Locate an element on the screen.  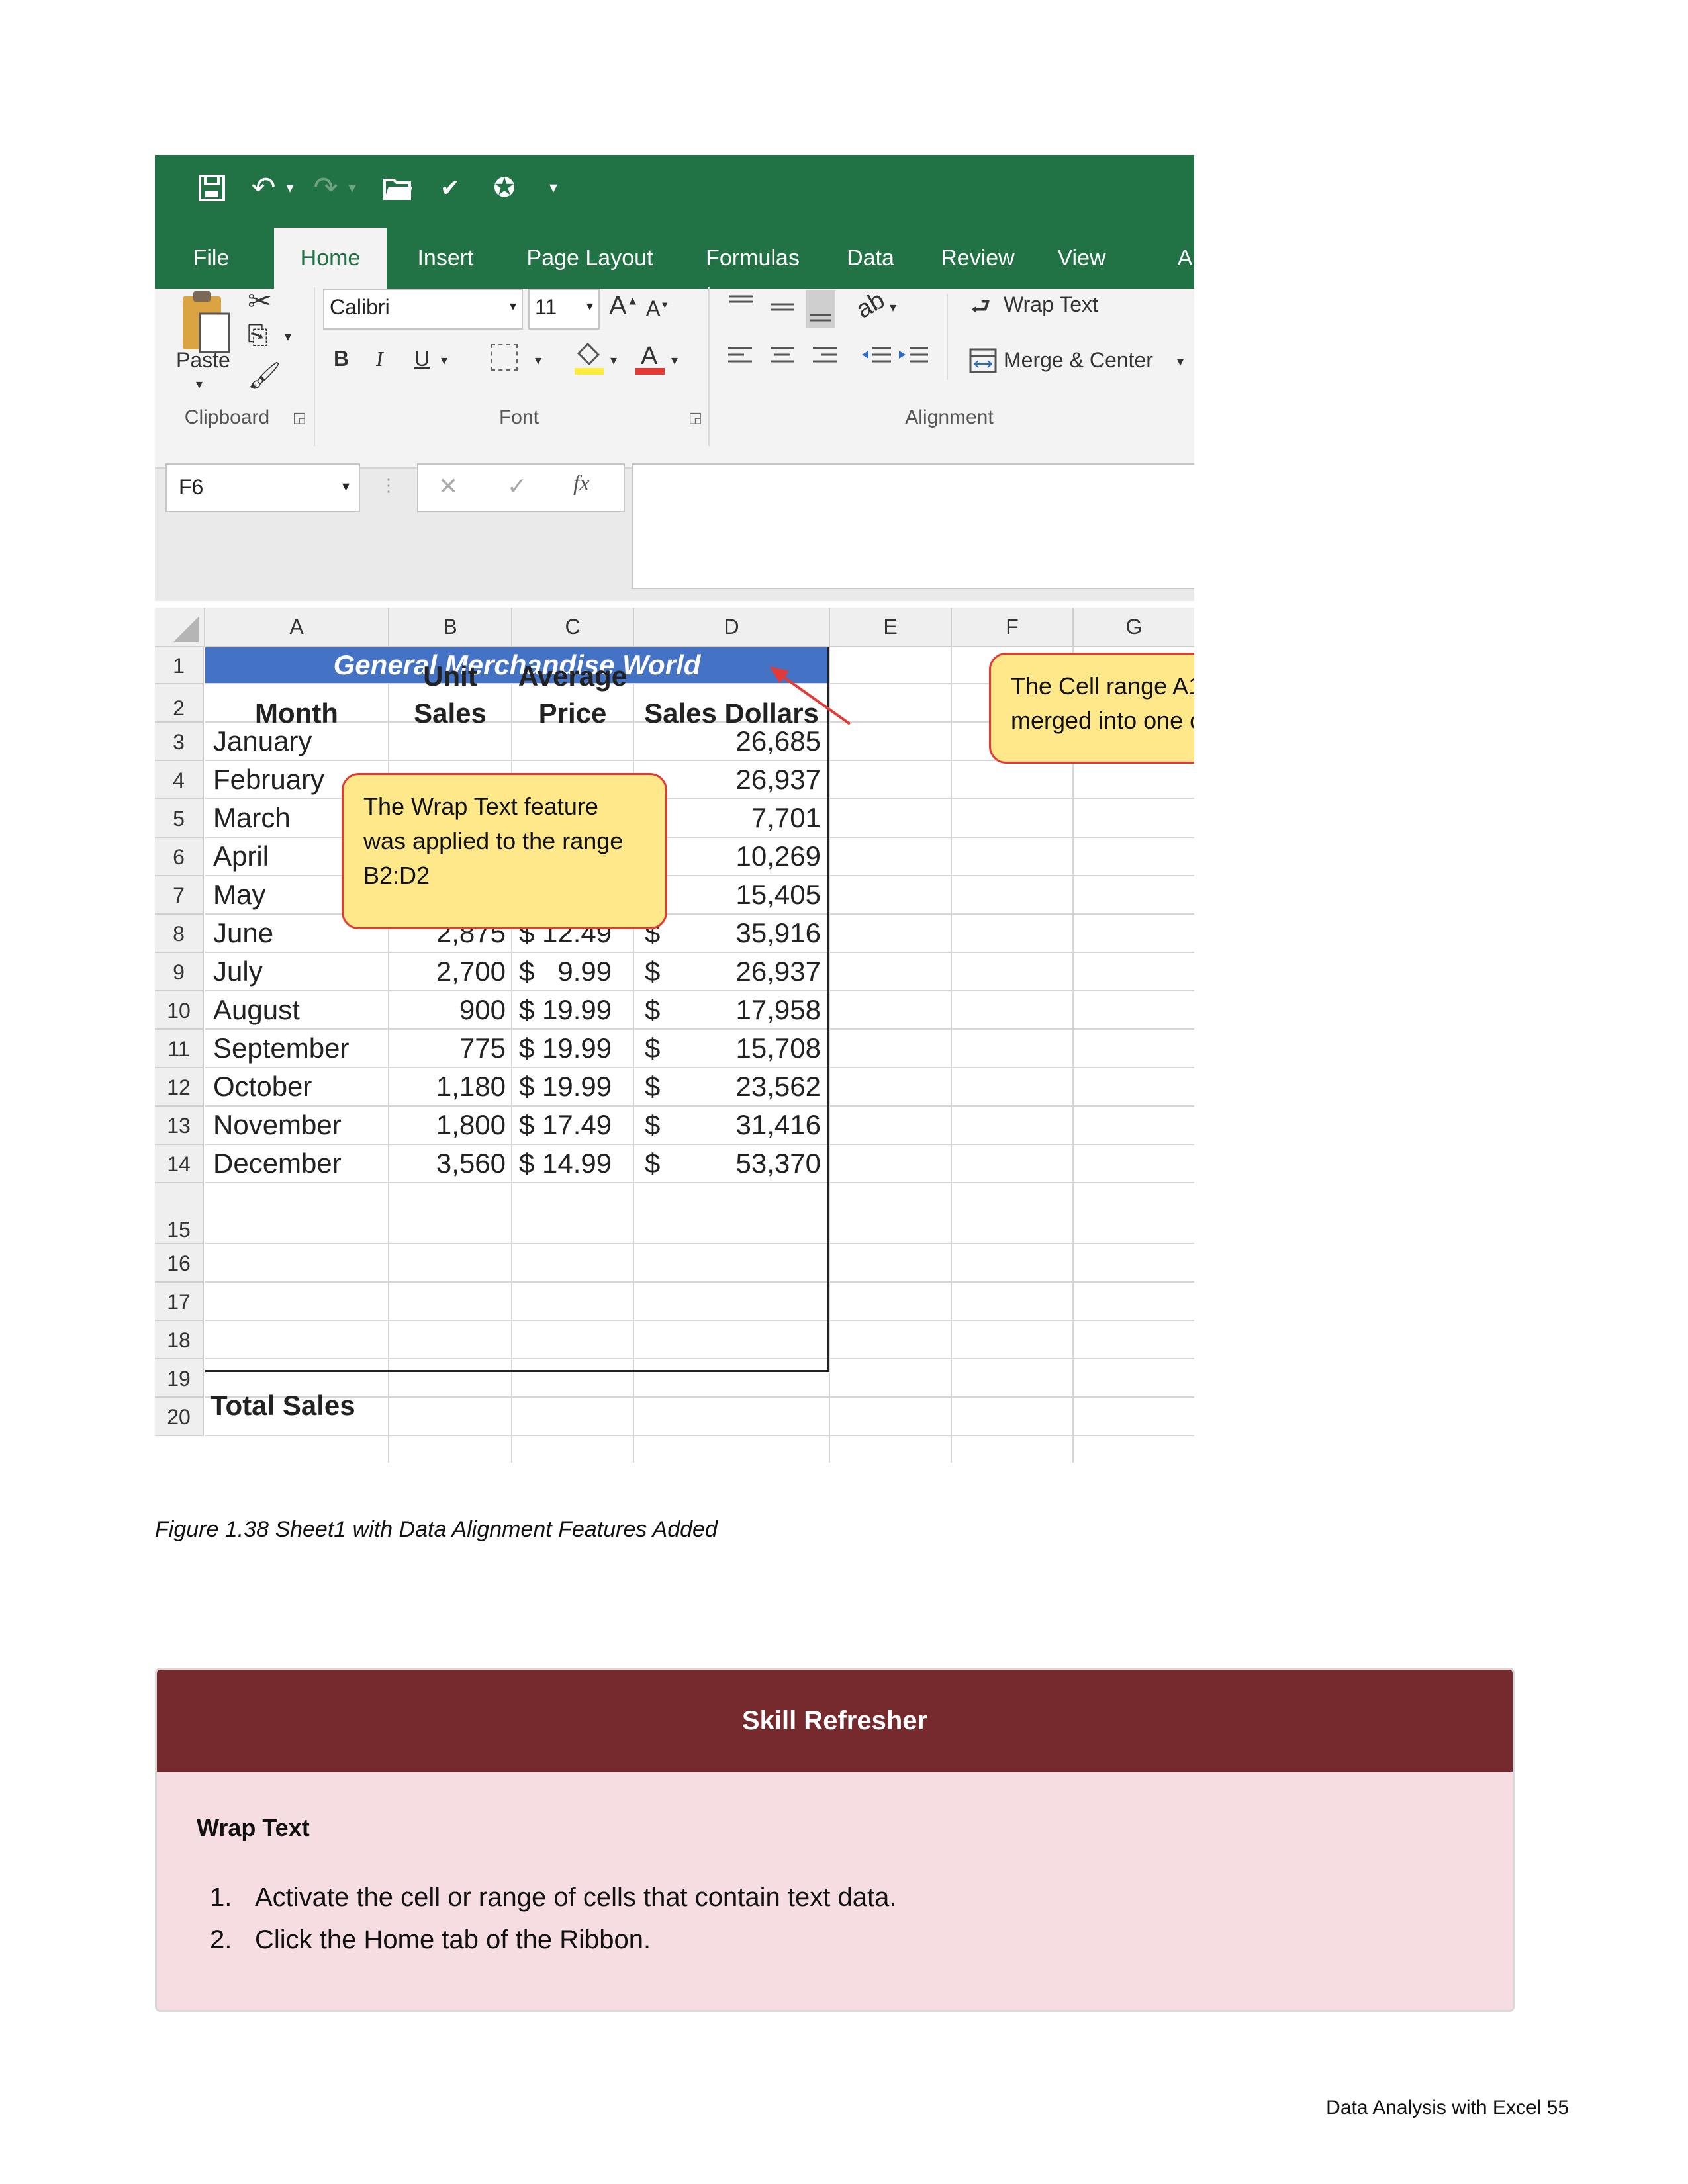
step-2-number: 2. is located at coordinates (221, 1940).